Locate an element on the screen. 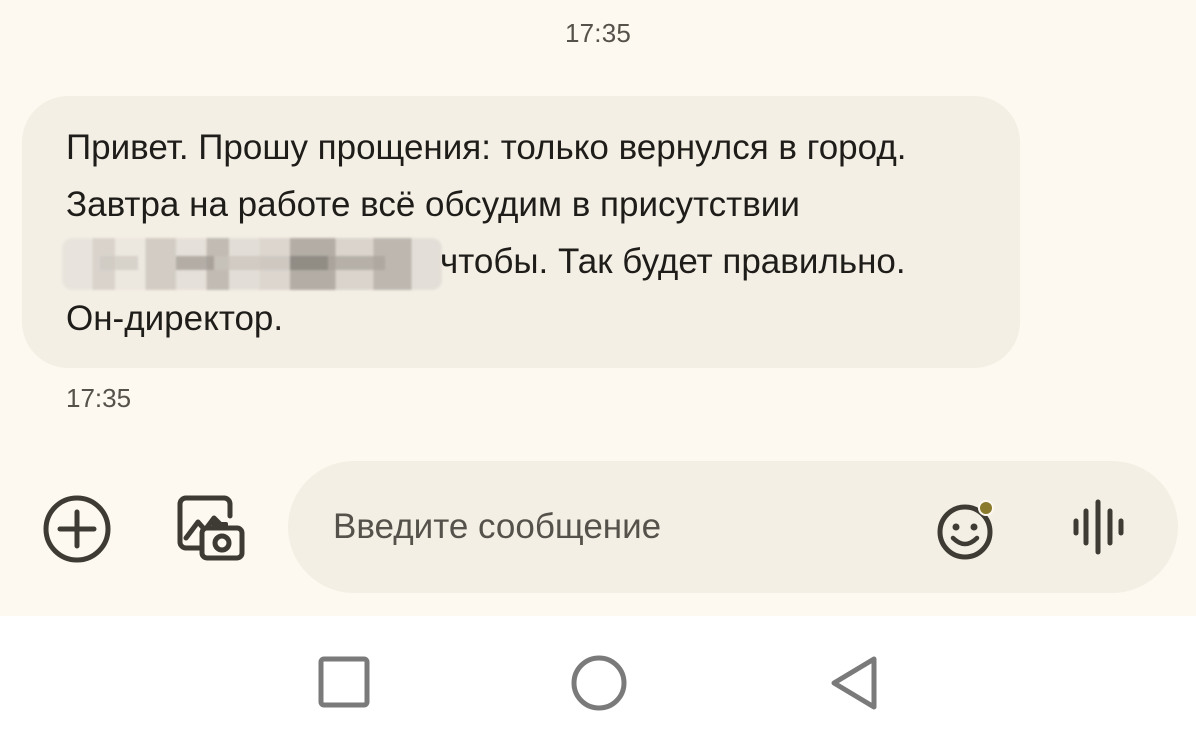 This screenshot has height=746, width=1196. top-timestamp: 17:35 is located at coordinates (598, 33).